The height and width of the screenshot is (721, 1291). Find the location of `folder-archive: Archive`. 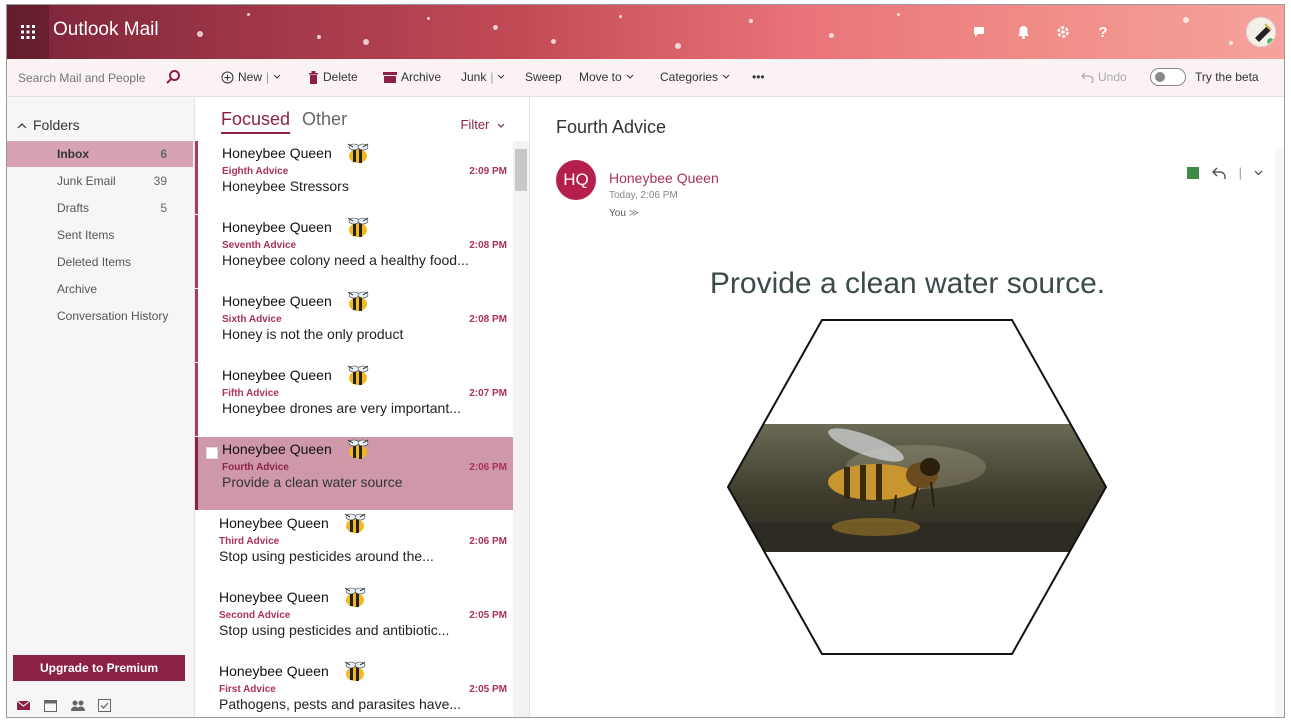

folder-archive: Archive is located at coordinates (100, 289).